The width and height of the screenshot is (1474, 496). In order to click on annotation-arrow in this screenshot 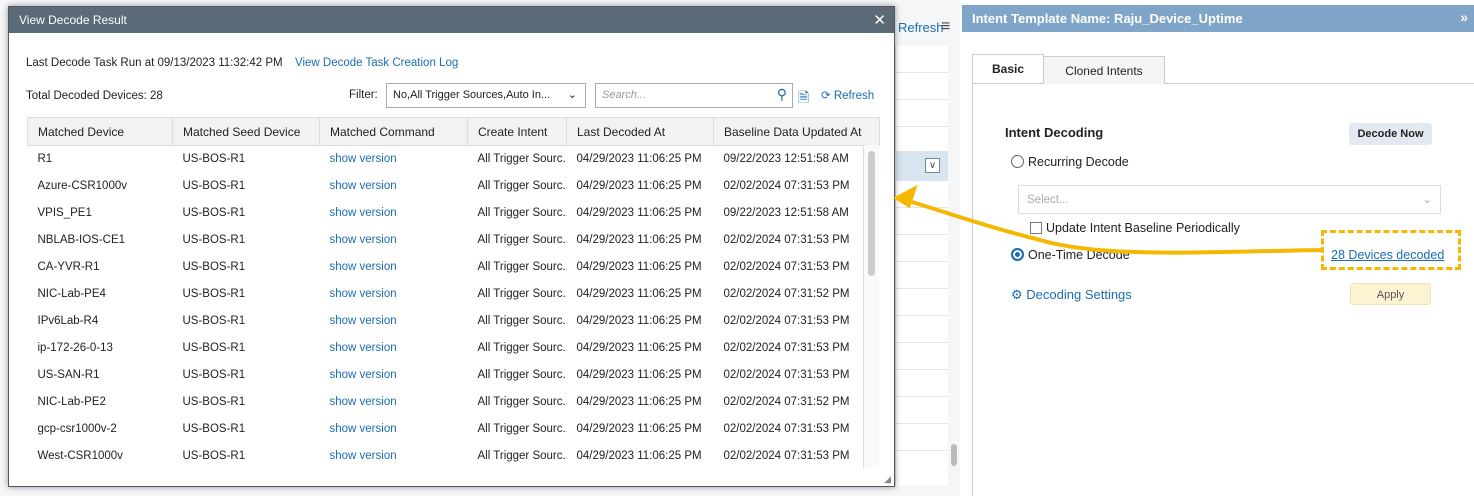, I will do `click(1107, 219)`.